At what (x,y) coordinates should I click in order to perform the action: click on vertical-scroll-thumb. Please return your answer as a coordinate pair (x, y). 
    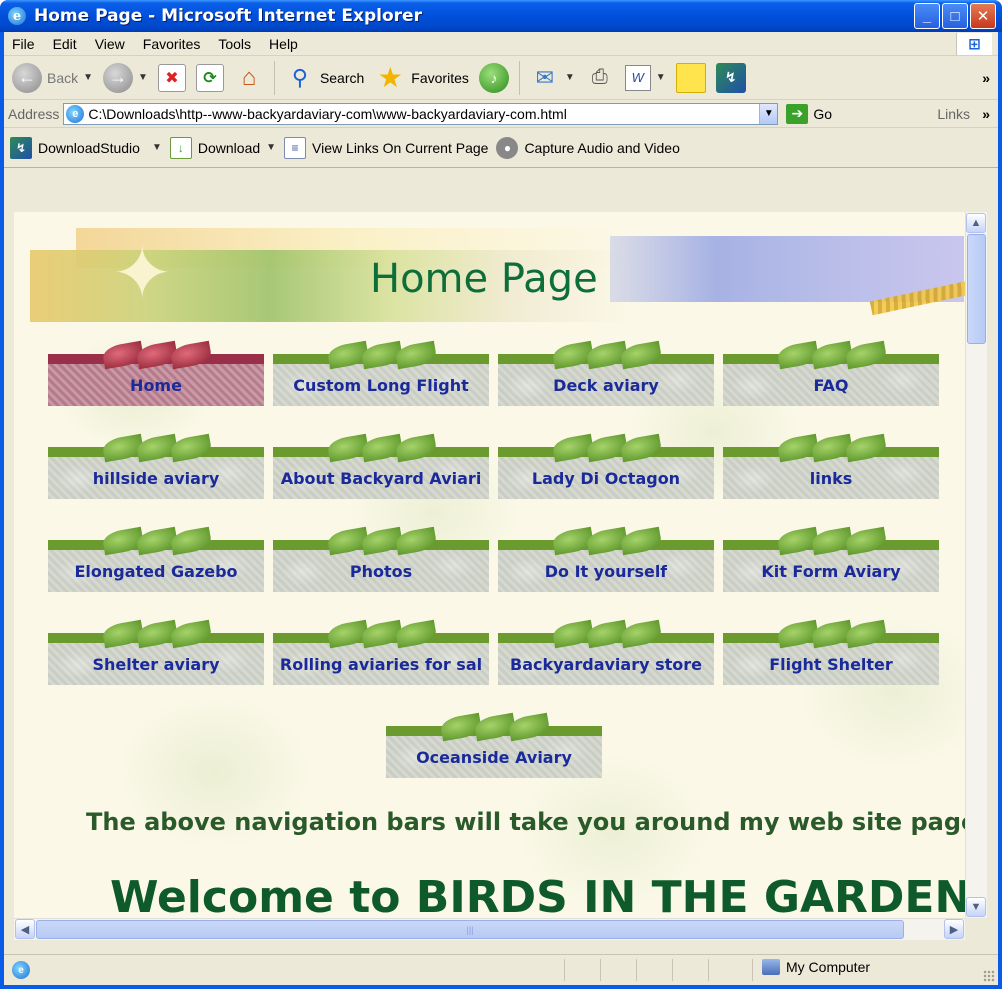
    Looking at the image, I should click on (976, 289).